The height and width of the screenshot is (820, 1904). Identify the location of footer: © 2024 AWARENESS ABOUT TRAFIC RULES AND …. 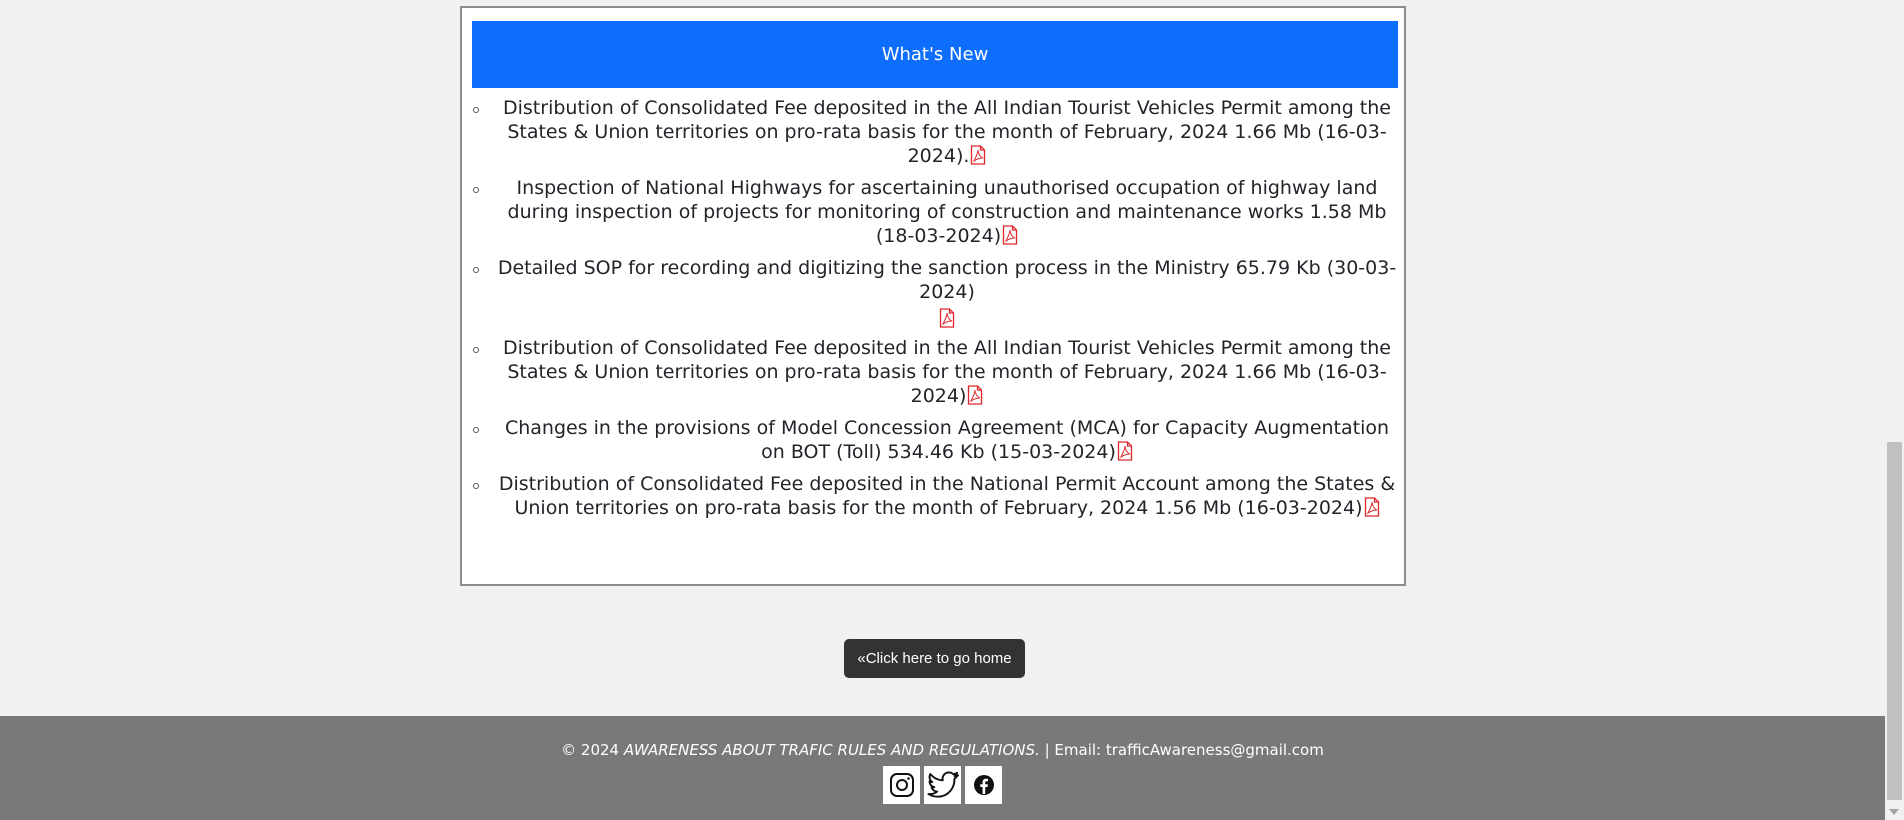
(942, 768).